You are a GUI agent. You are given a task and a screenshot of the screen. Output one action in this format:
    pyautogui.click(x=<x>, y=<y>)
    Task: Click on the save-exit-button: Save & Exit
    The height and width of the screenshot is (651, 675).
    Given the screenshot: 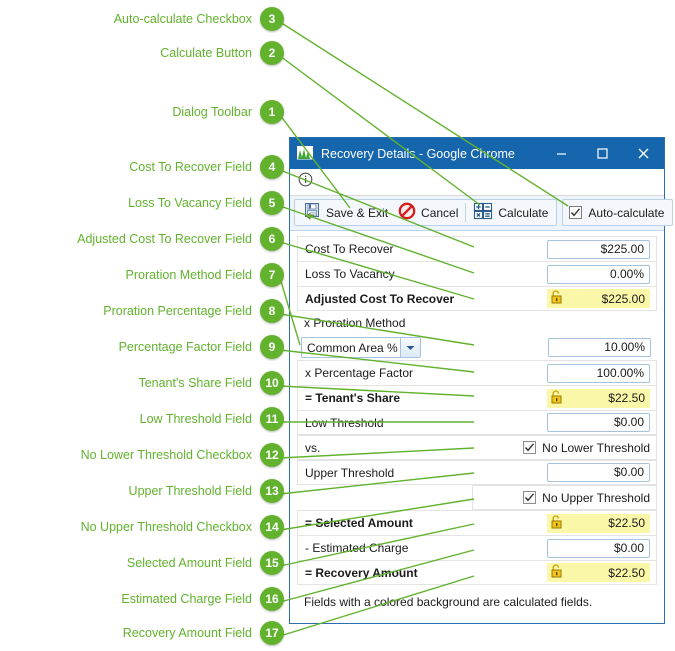 What is the action you would take?
    pyautogui.click(x=345, y=212)
    